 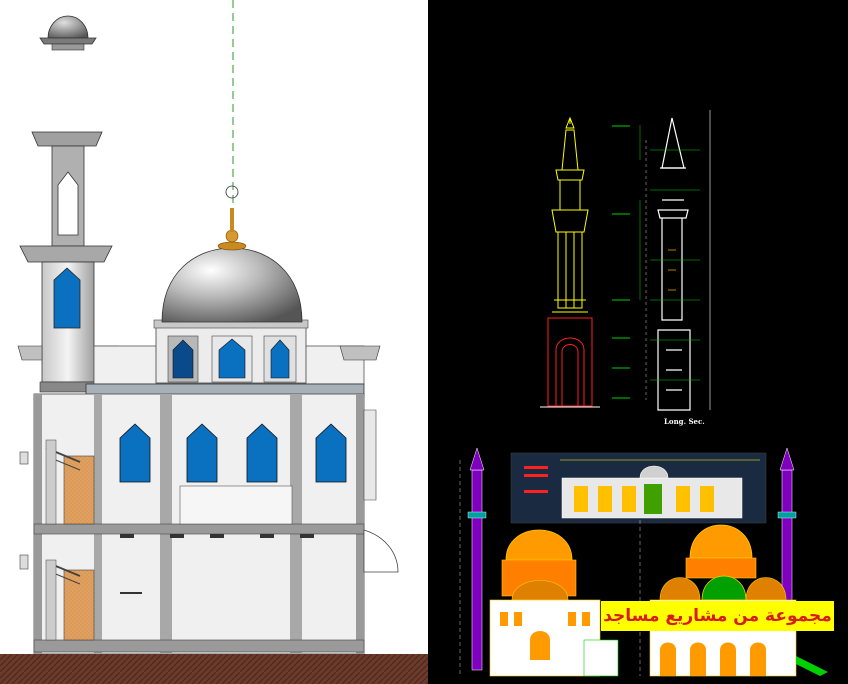 What do you see at coordinates (231, 351) in the screenshot?
I see `dome-drum` at bounding box center [231, 351].